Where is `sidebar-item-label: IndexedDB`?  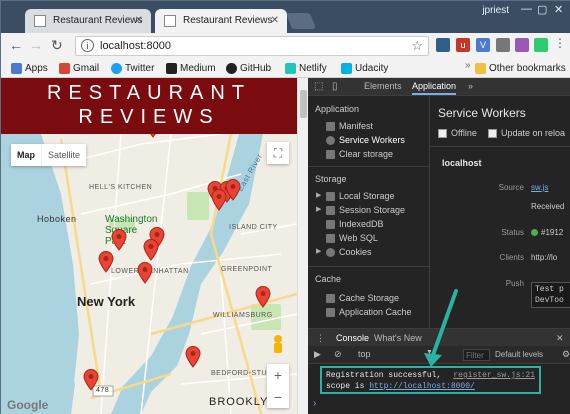
sidebar-item-label: IndexedDB is located at coordinates (361, 224).